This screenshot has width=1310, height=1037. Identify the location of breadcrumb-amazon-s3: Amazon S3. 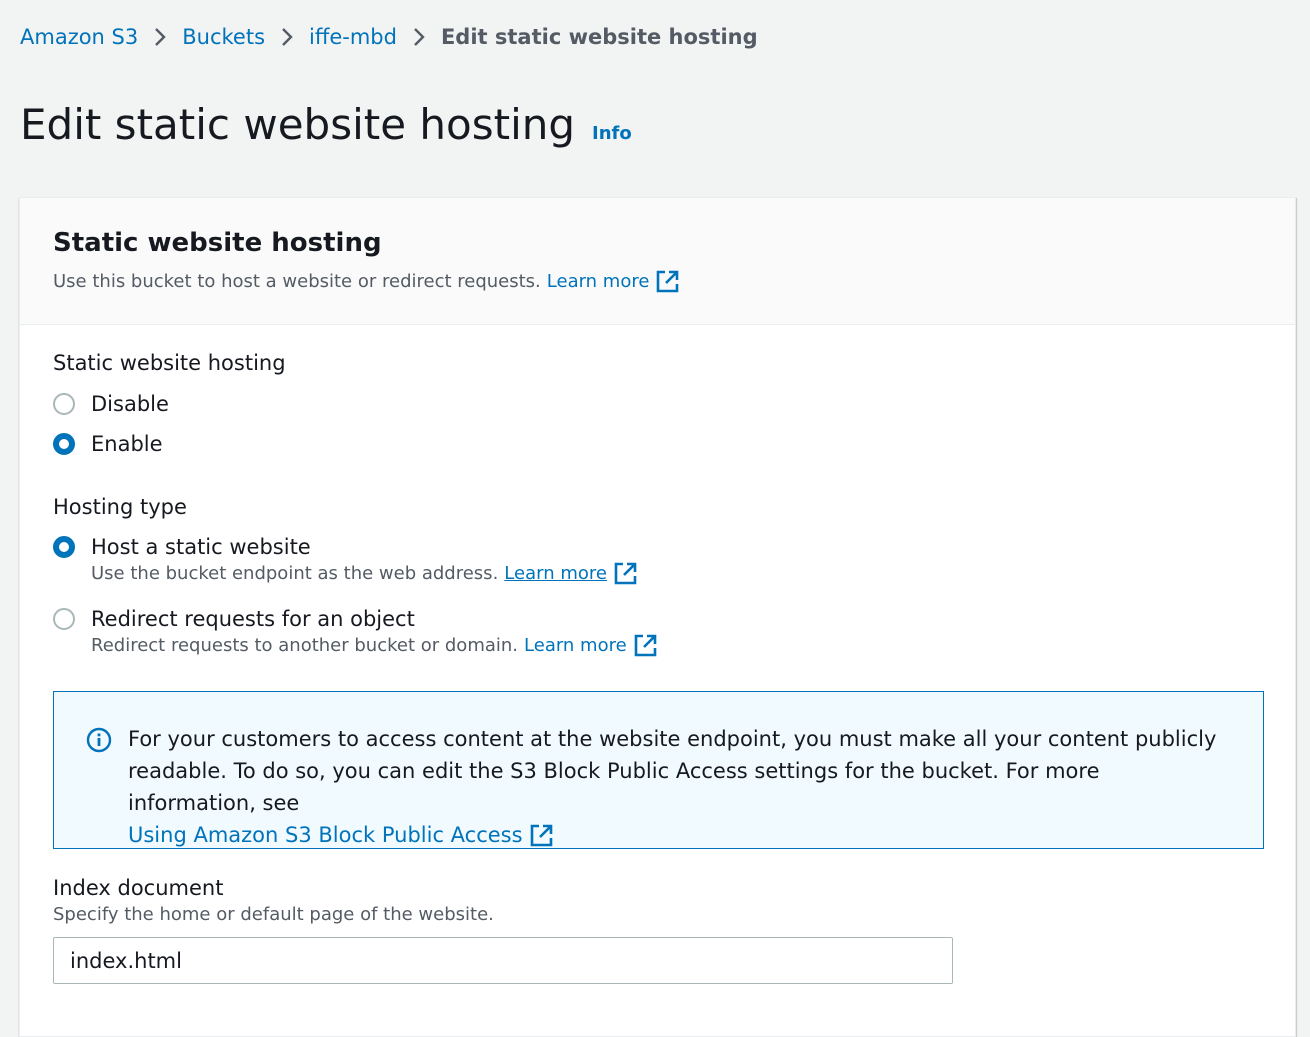
(79, 37).